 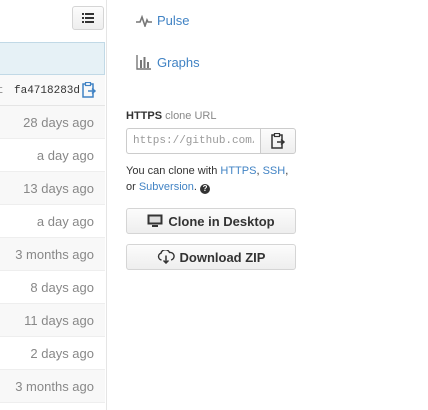 I want to click on nav-item-pulse: Pulse, so click(x=163, y=20).